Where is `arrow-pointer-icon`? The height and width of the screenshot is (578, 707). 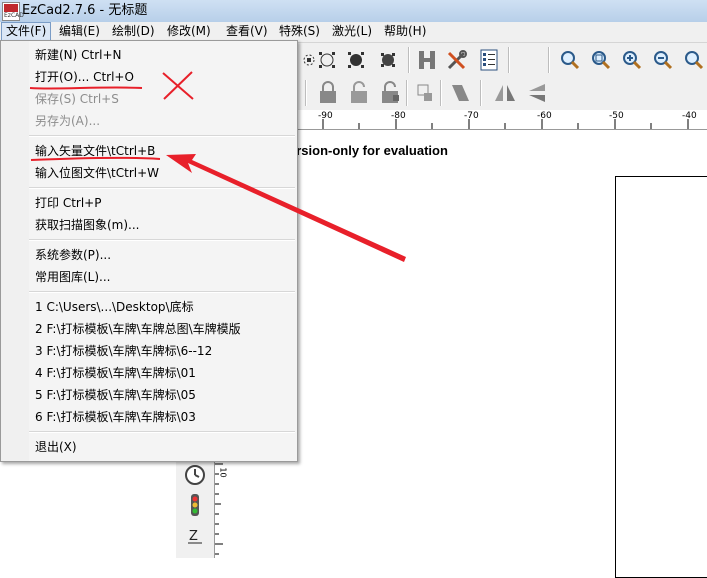 arrow-pointer-icon is located at coordinates (286, 208).